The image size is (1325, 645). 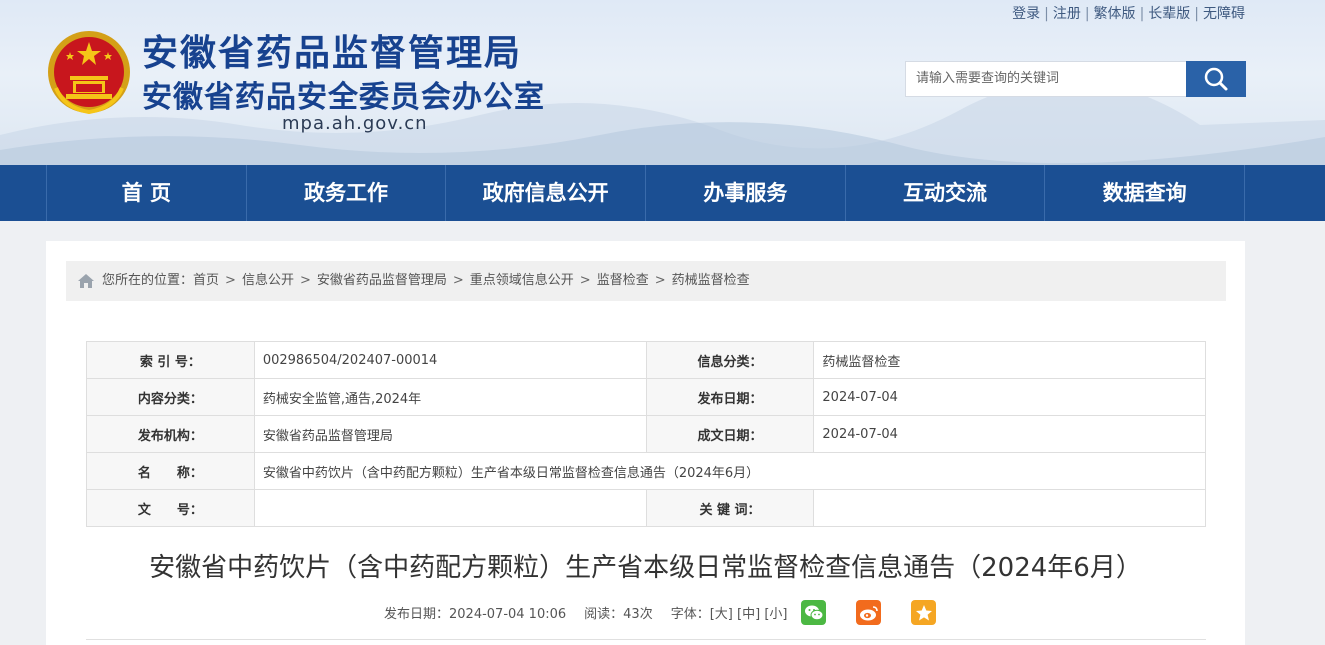 I want to click on top-links: 登录 | 注册 | 繁体版 | 长辈版 | 无障碍, so click(x=1128, y=14).